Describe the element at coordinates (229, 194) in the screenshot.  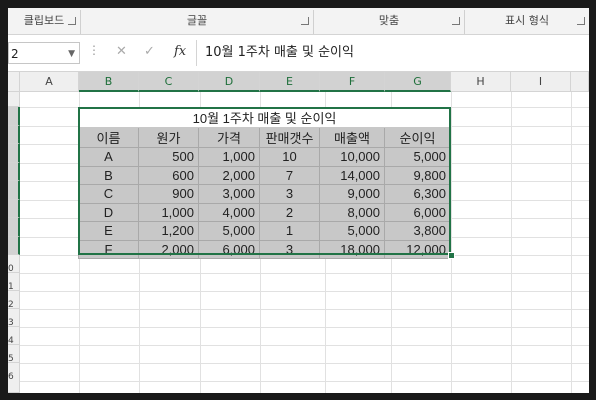
I see `cell-price: 3,000` at that location.